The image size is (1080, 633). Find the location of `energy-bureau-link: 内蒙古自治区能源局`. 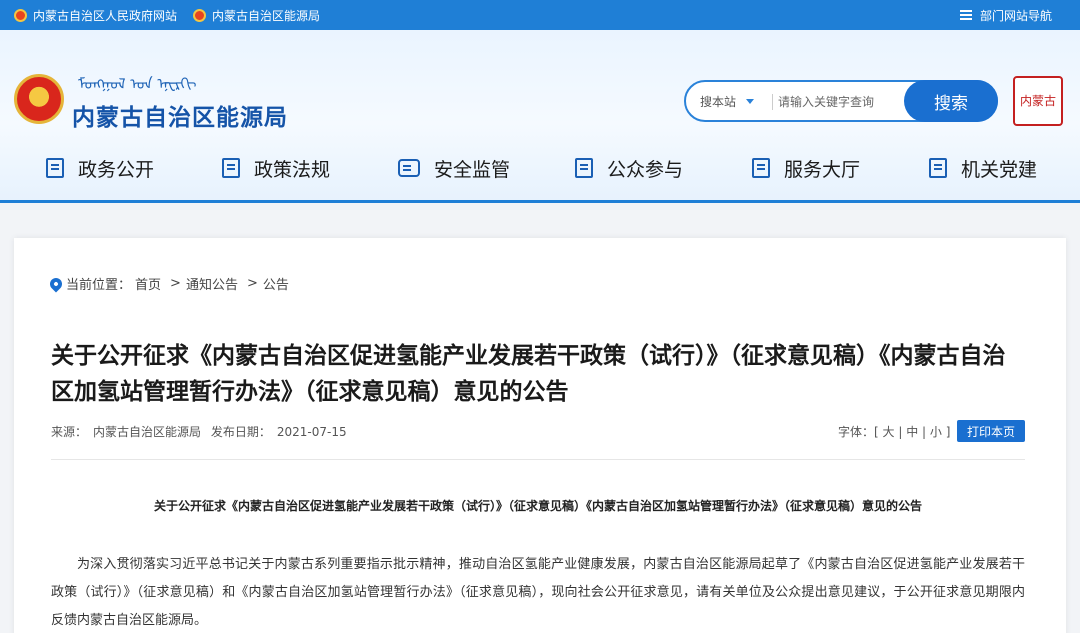

energy-bureau-link: 内蒙古自治区能源局 is located at coordinates (256, 15).